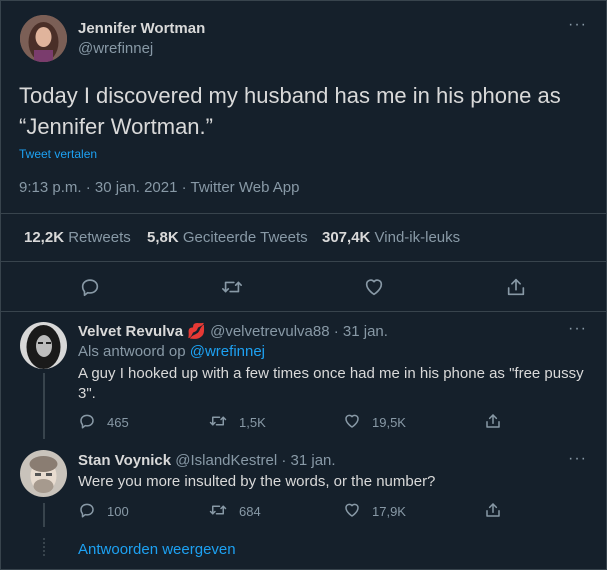 The height and width of the screenshot is (570, 607). Describe the element at coordinates (252, 422) in the screenshot. I see `retweet-count: 1,5K` at that location.